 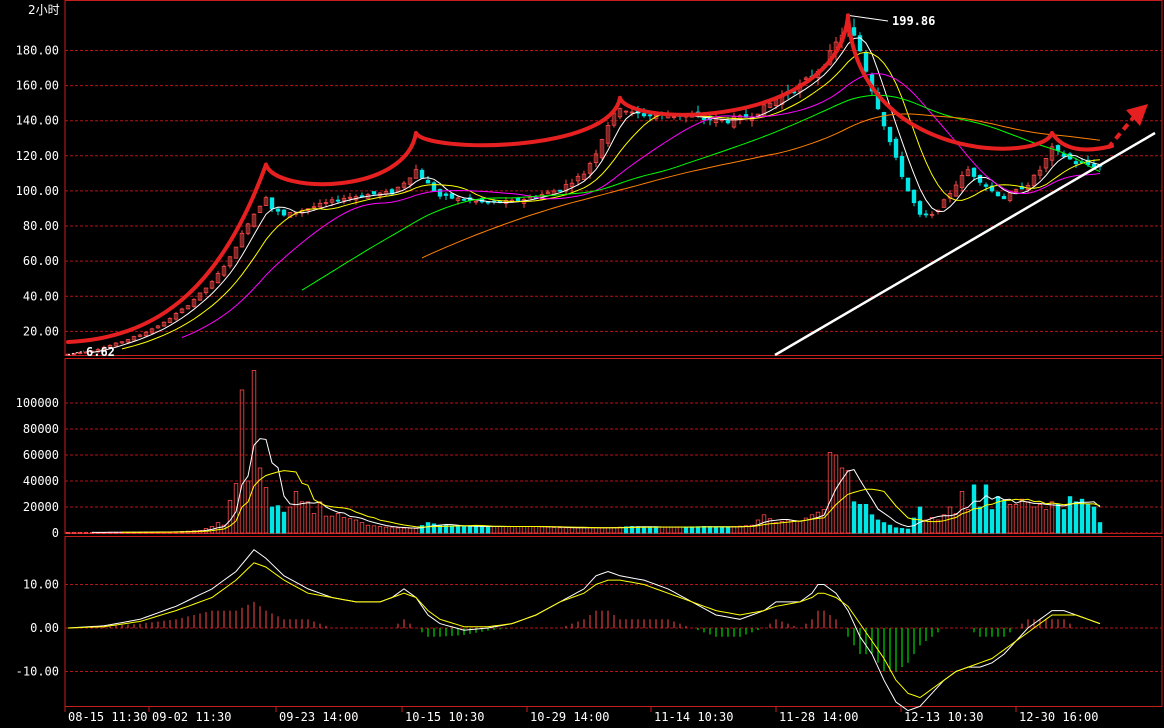 What do you see at coordinates (1137, 115) in the screenshot?
I see `trend-arrow-head` at bounding box center [1137, 115].